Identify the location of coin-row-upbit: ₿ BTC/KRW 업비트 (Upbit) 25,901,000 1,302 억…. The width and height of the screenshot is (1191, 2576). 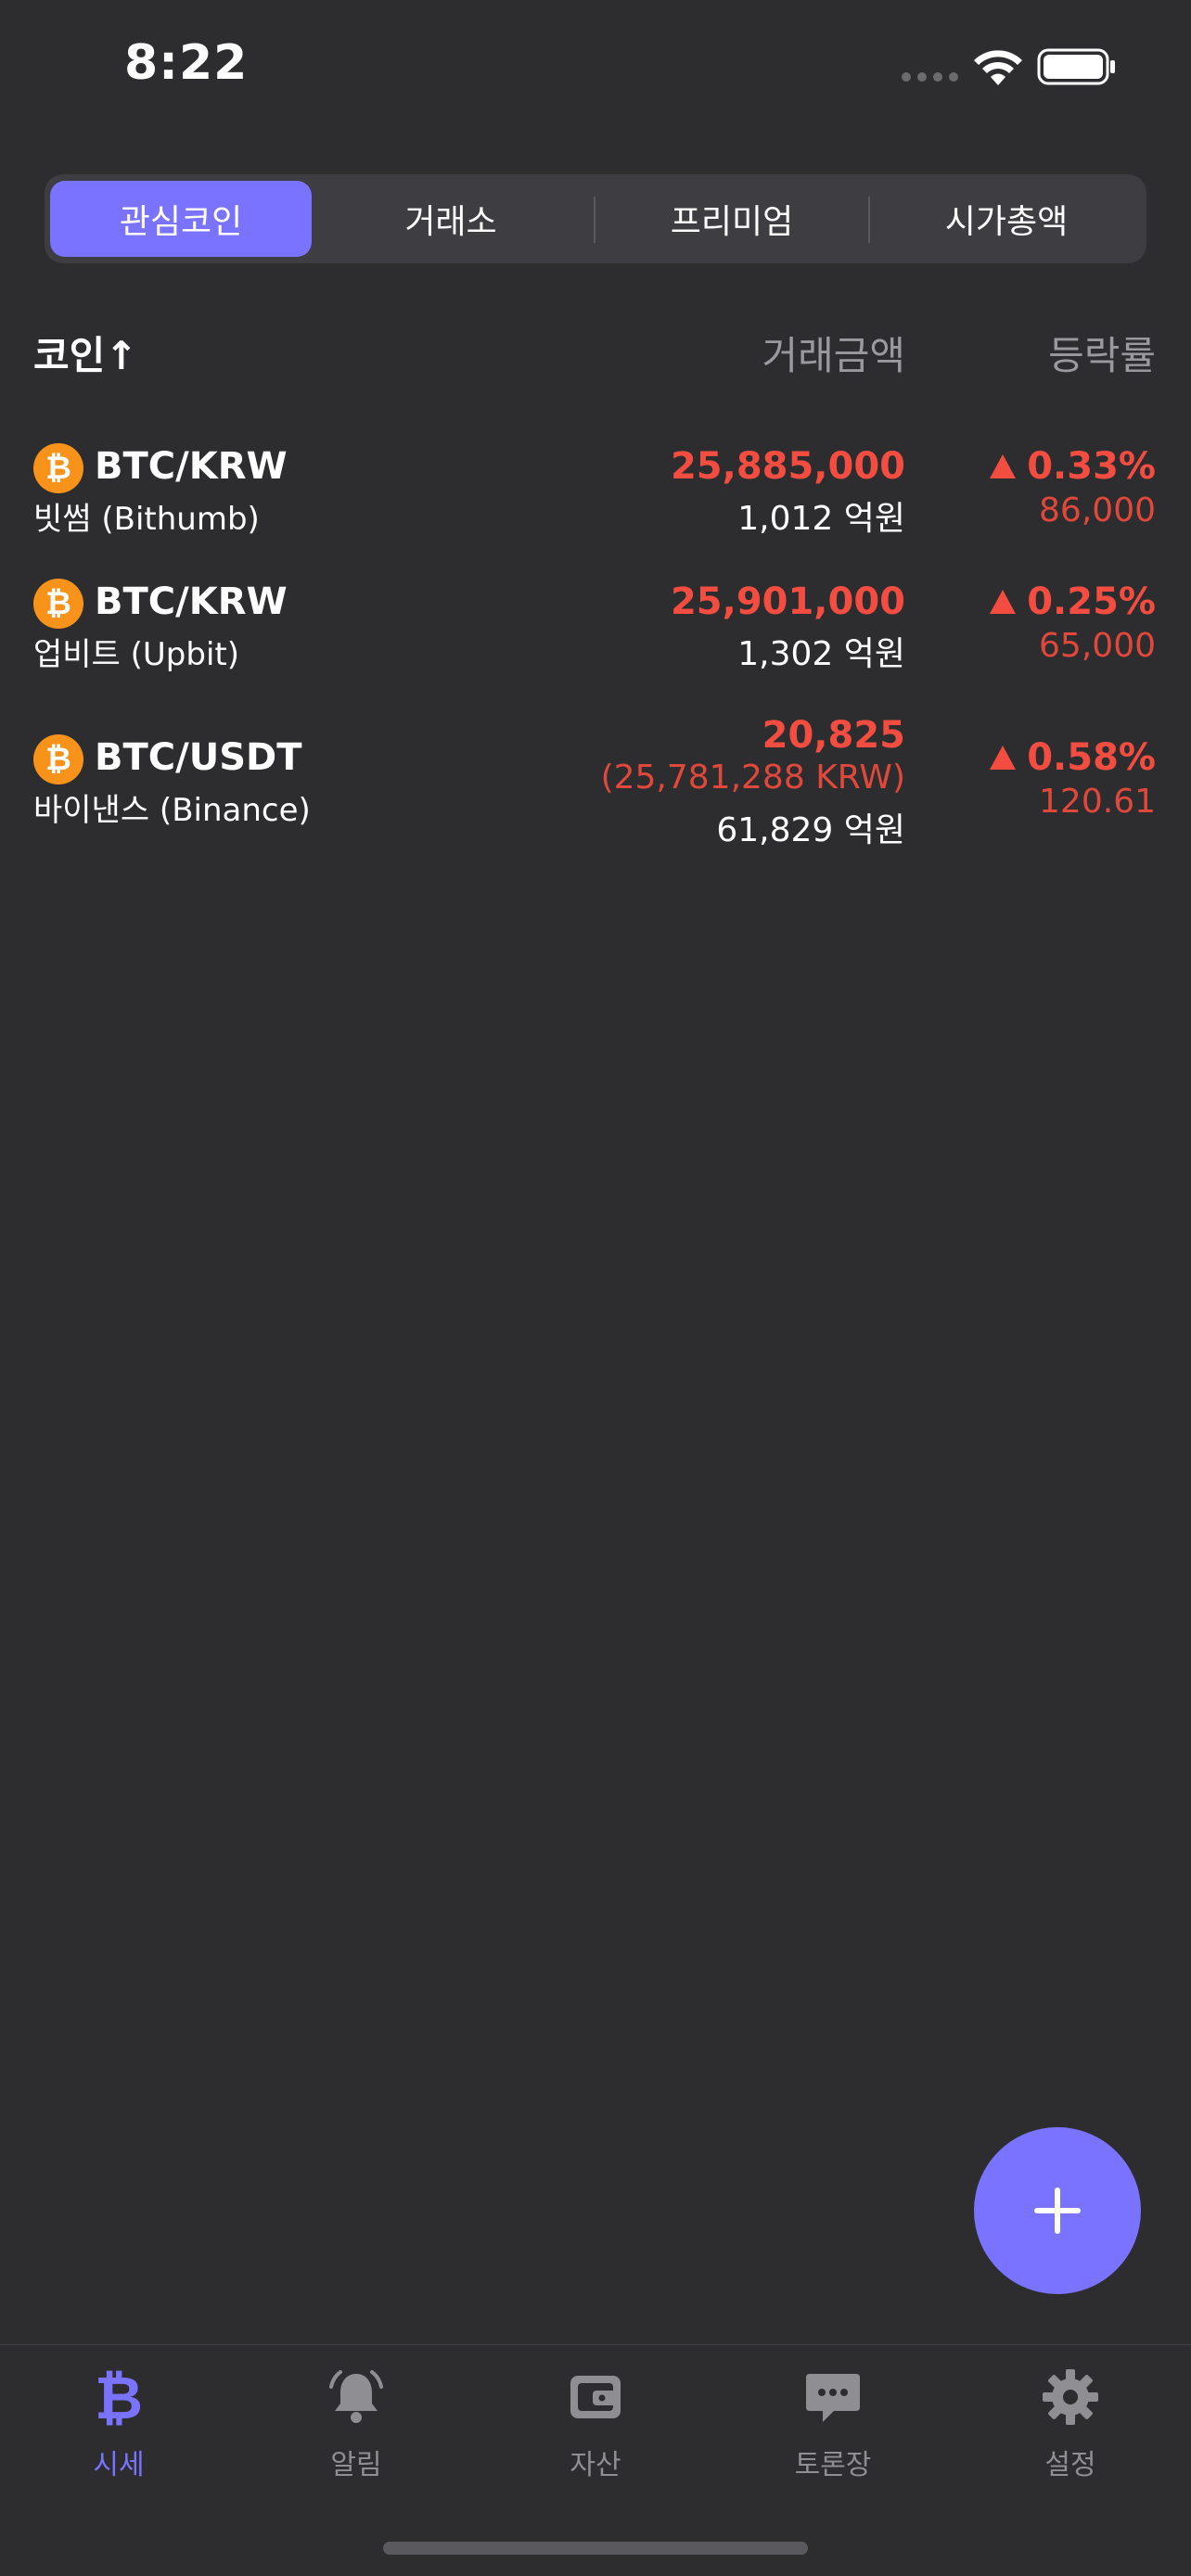
(595, 626).